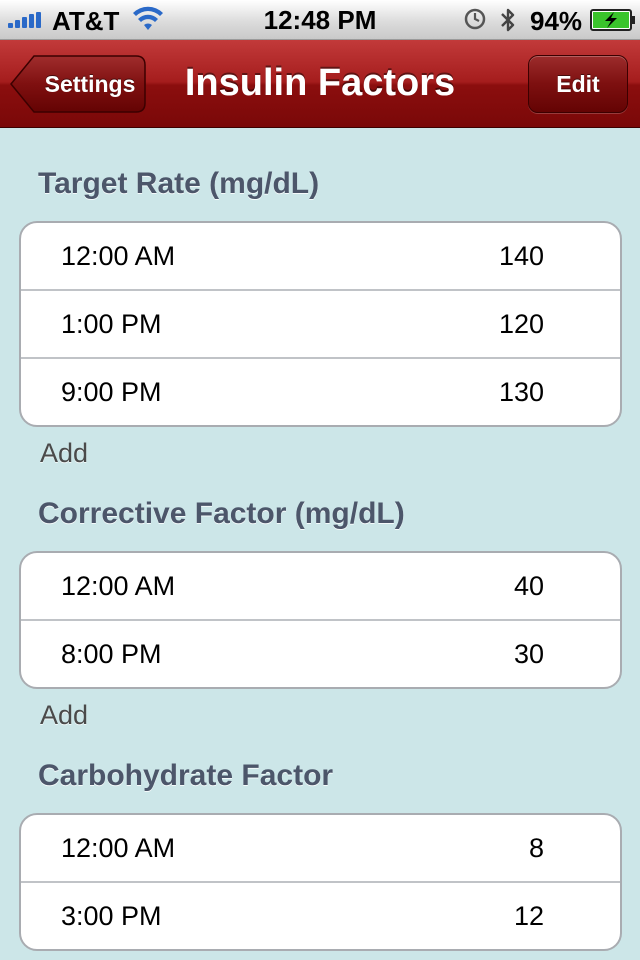 The height and width of the screenshot is (960, 640). Describe the element at coordinates (111, 392) in the screenshot. I see `row-time: 9:00 PM` at that location.